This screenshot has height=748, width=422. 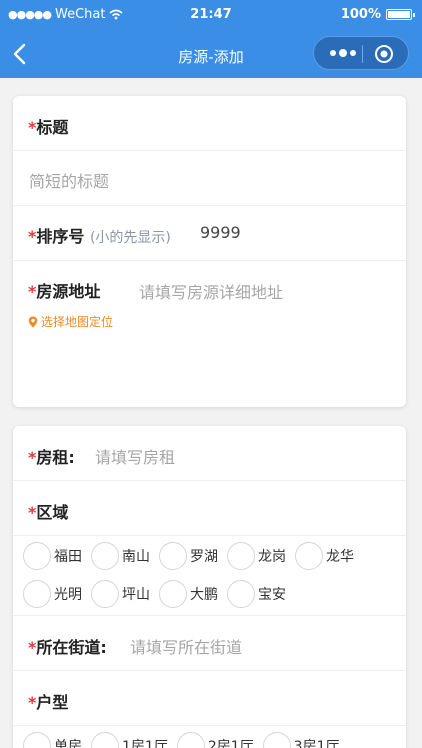 What do you see at coordinates (384, 54) in the screenshot?
I see `close-mini-program-icon` at bounding box center [384, 54].